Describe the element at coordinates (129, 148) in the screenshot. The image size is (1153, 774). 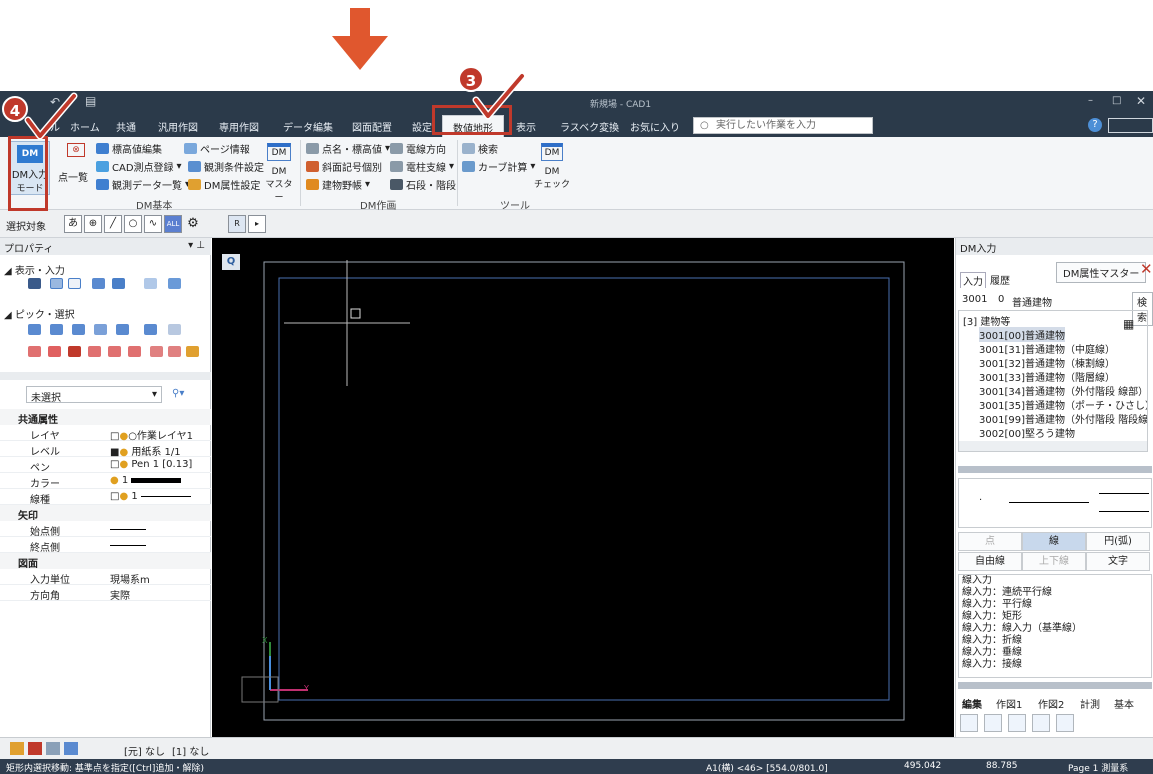
I see `elev-edit-button: 標高値編集` at that location.